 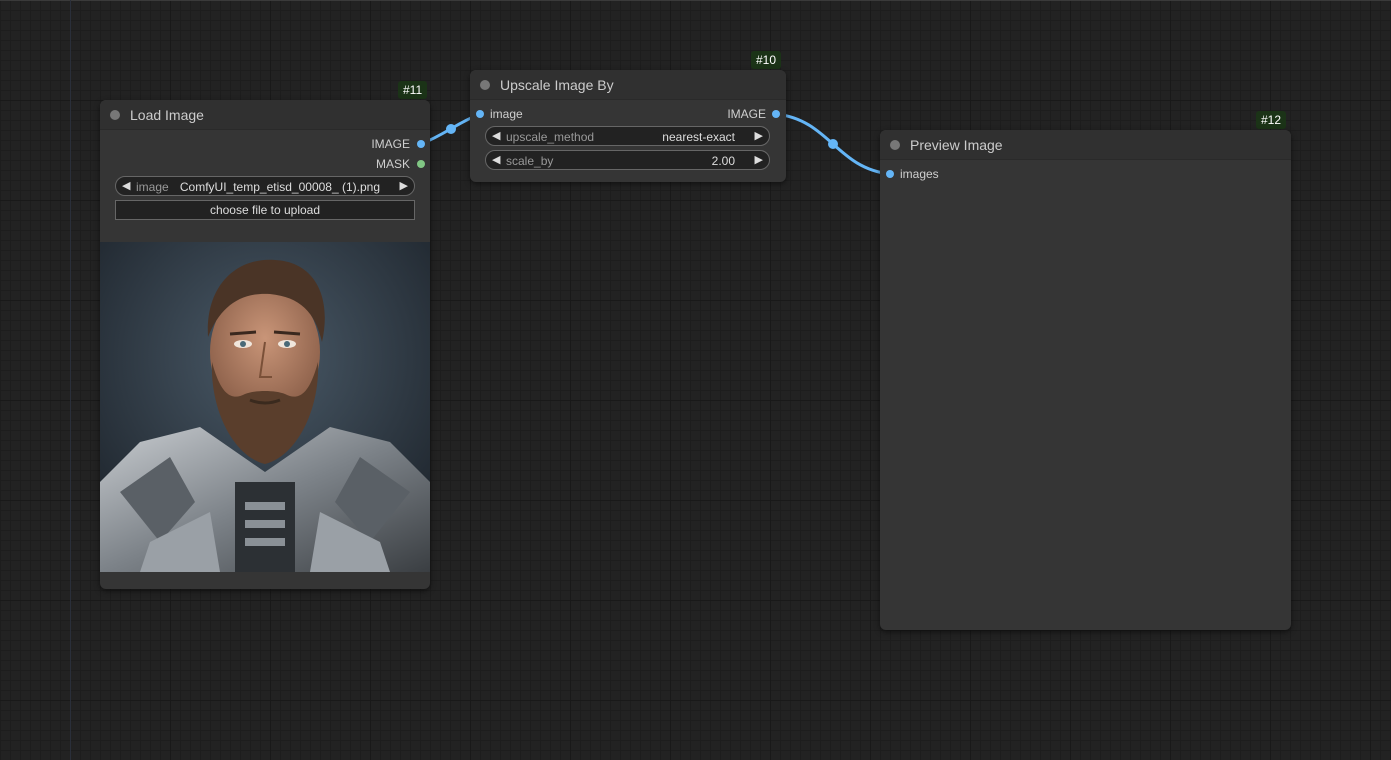 I want to click on widget-value: ComfyUI_temp_etisd_00008_ (1).png, so click(x=279, y=187).